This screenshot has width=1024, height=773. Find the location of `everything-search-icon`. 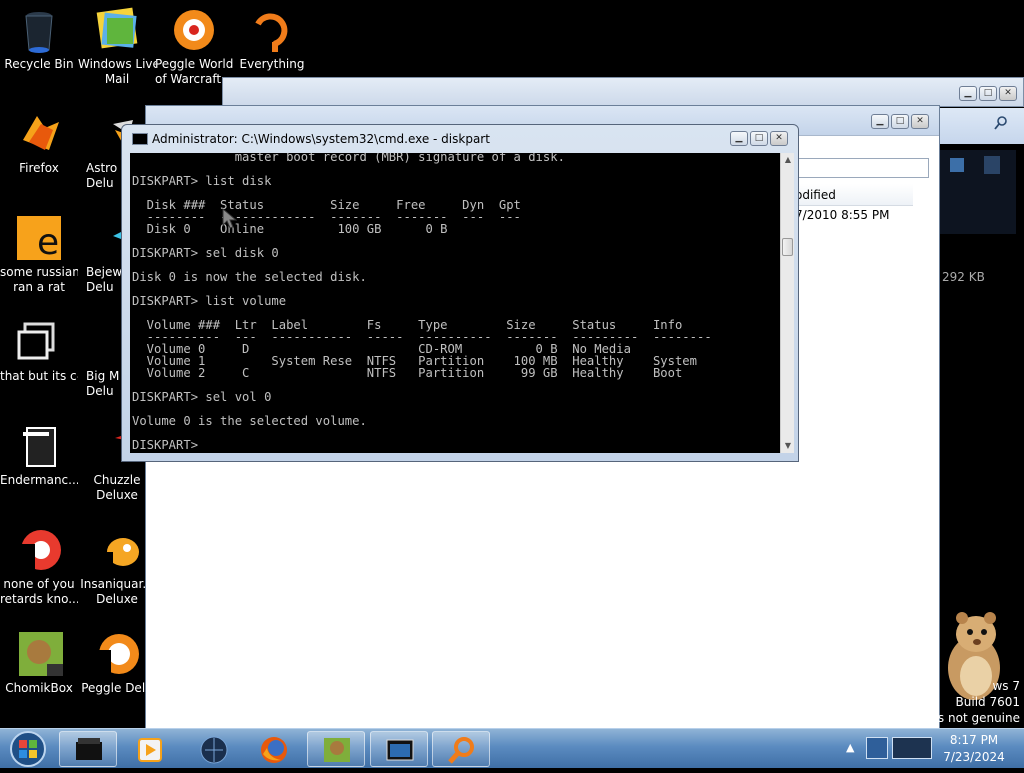

everything-search-icon is located at coordinates (272, 30).